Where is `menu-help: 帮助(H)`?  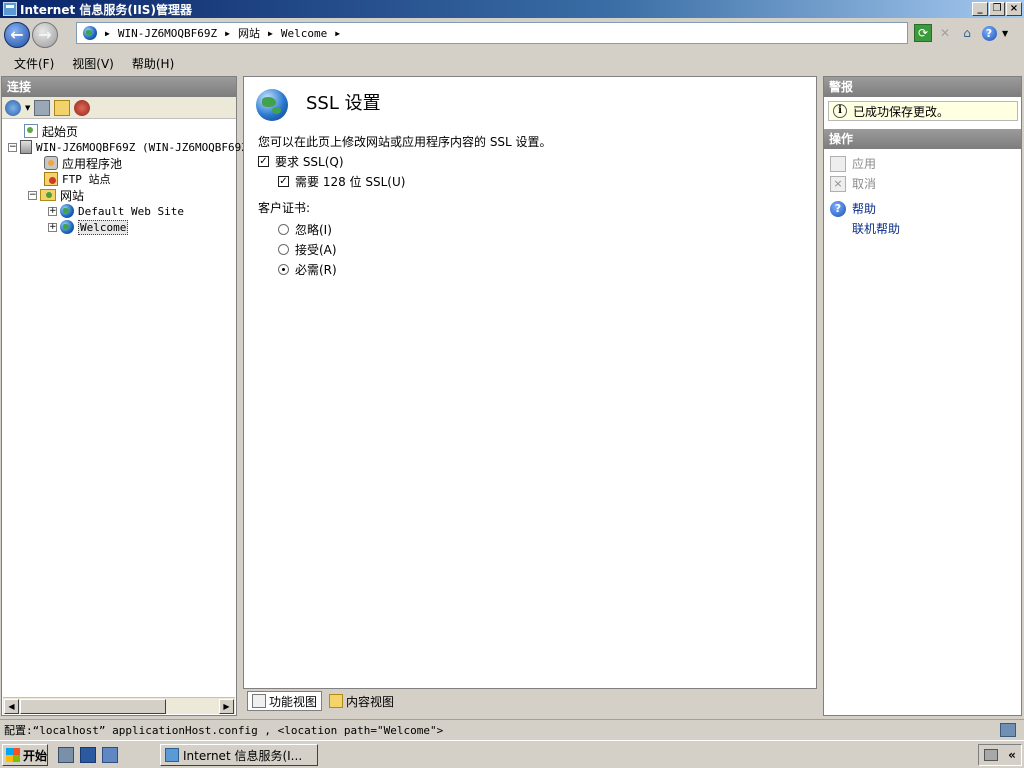
menu-help: 帮助(H) is located at coordinates (153, 63).